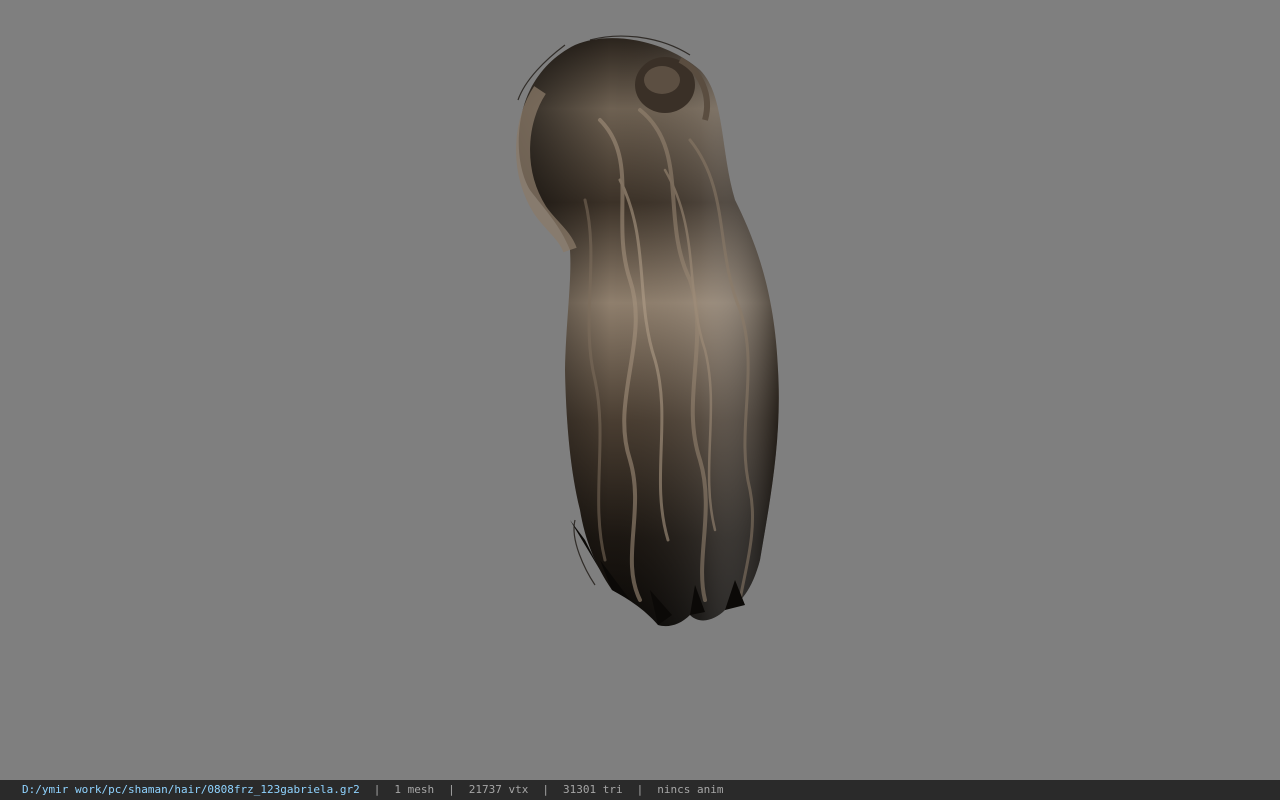 Image resolution: width=1280 pixels, height=800 pixels. What do you see at coordinates (414, 789) in the screenshot?
I see `mesh-count: 1 mesh` at bounding box center [414, 789].